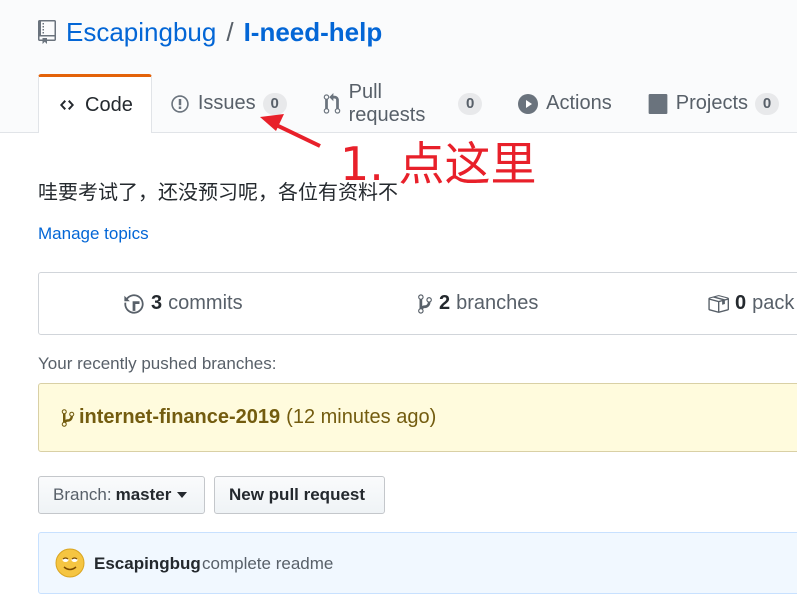  Describe the element at coordinates (361, 417) in the screenshot. I see `recent-branch-time: (12 minutes ago)` at that location.